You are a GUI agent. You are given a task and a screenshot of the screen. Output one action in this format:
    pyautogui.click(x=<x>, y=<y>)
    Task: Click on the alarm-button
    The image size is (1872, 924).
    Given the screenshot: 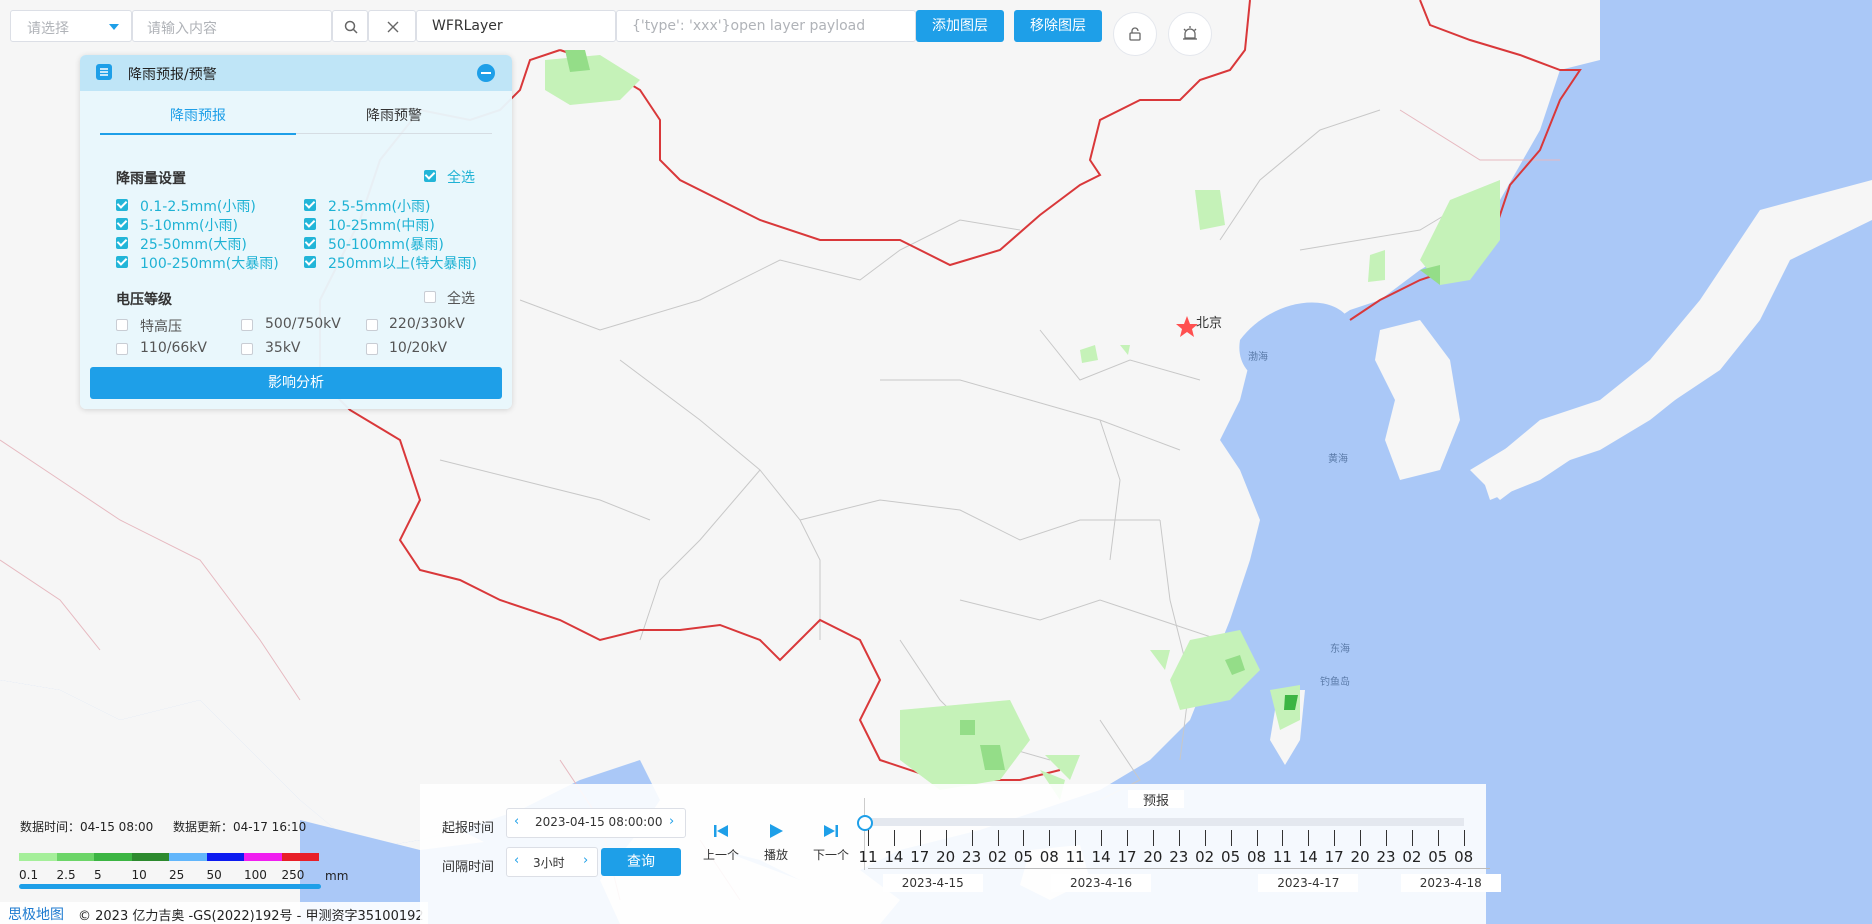 What is the action you would take?
    pyautogui.click(x=1190, y=34)
    